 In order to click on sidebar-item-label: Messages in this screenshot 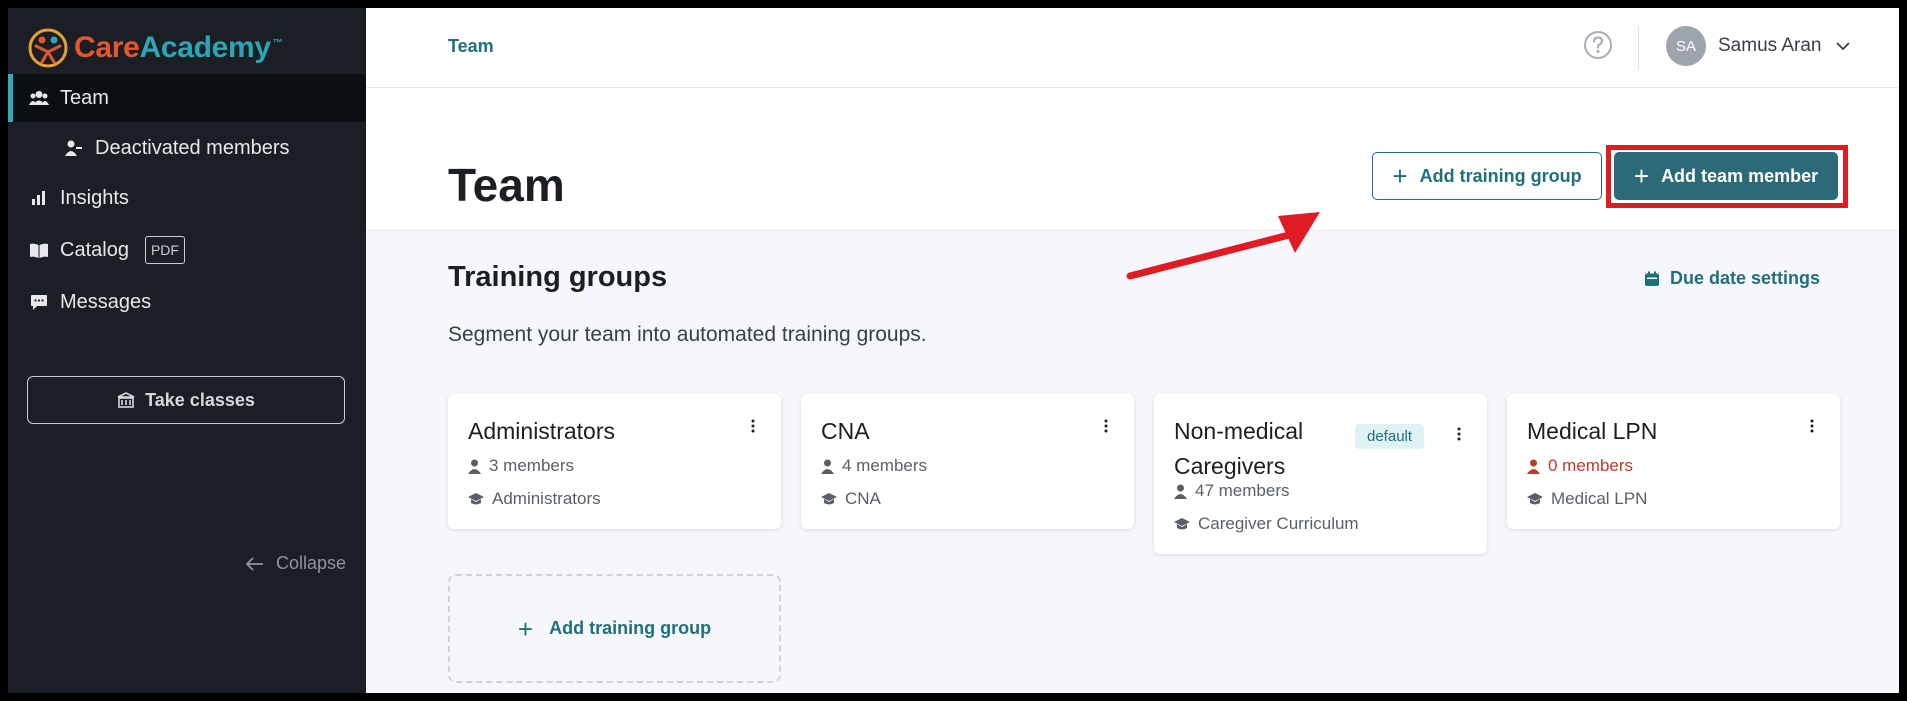, I will do `click(106, 301)`.